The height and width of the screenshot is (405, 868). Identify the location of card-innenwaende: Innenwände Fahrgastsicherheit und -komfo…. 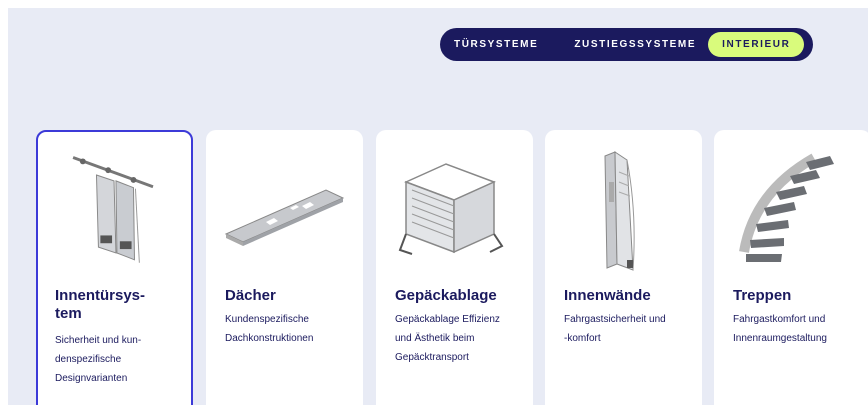
(623, 267).